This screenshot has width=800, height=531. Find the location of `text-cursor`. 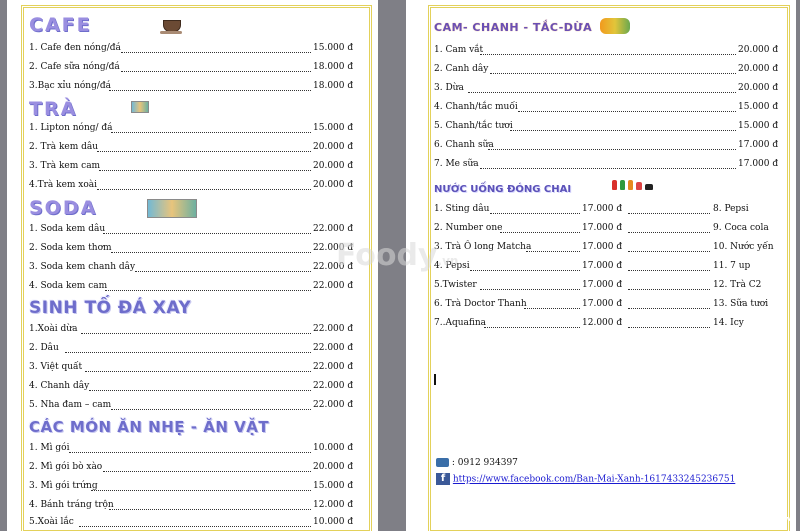

text-cursor is located at coordinates (435, 379).